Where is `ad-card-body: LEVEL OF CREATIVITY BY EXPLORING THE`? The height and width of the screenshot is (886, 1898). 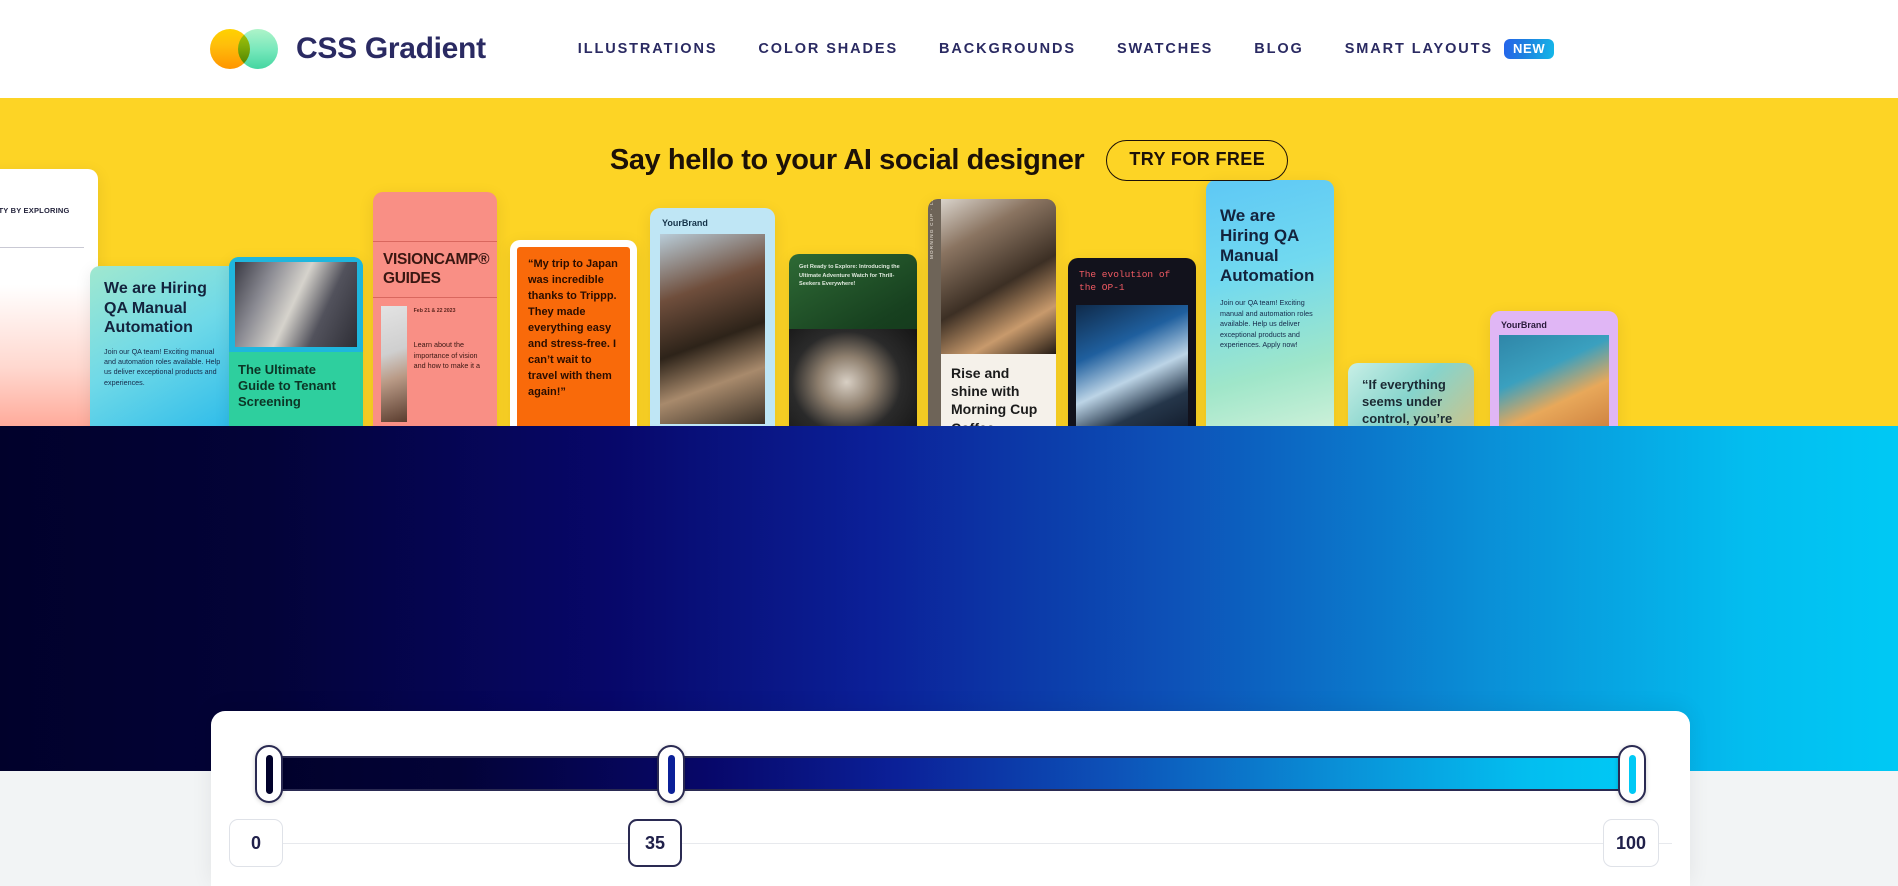 ad-card-body: LEVEL OF CREATIVITY BY EXPLORING THE is located at coordinates (35, 210).